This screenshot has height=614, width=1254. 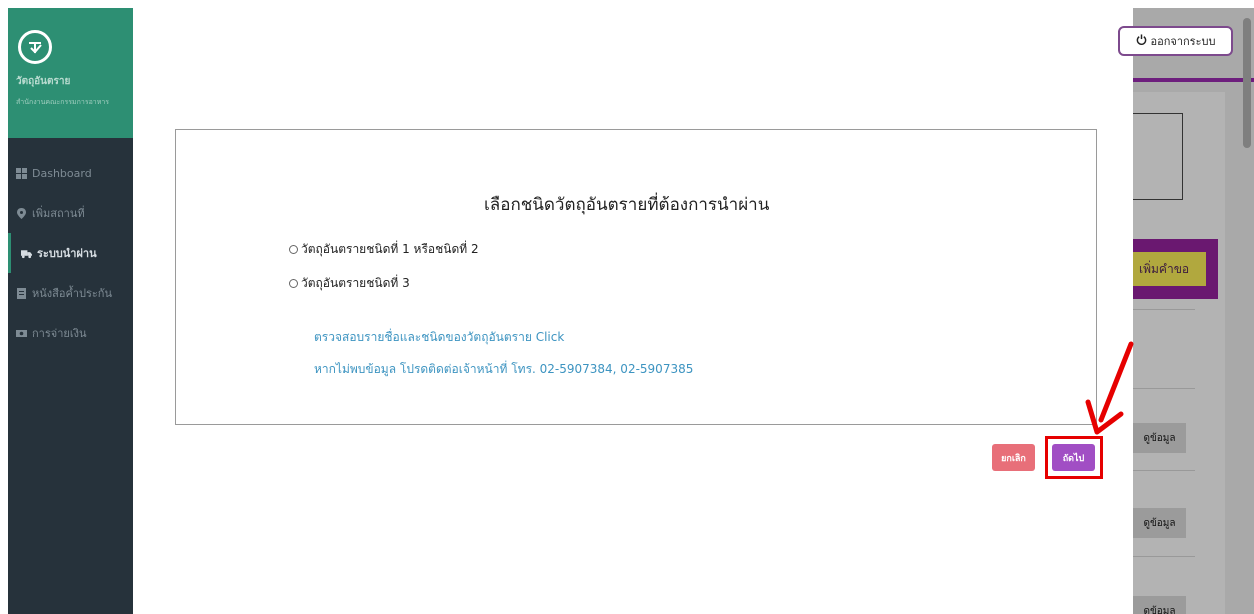 I want to click on sidebar-item-label: เพิ่มสถานที่, so click(x=58, y=213).